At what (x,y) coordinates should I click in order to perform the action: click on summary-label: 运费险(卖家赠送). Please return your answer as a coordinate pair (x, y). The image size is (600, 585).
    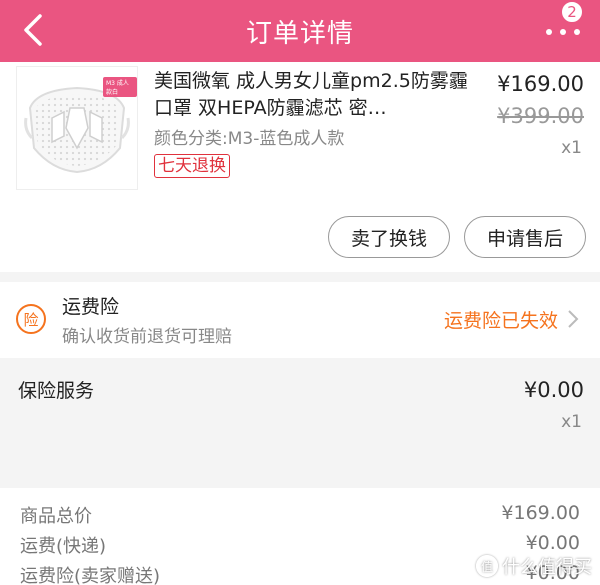
    Looking at the image, I should click on (90, 575).